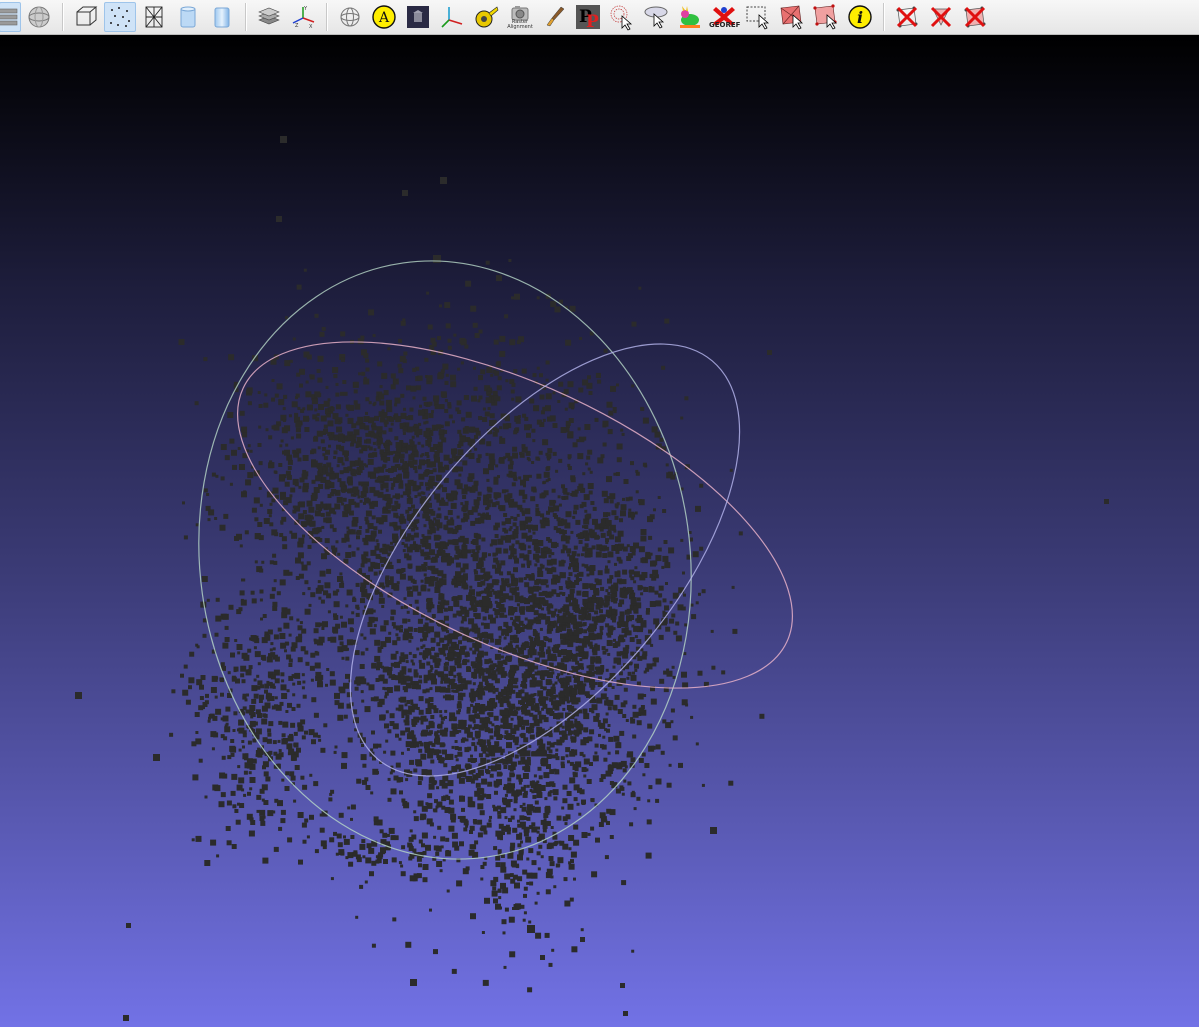 This screenshot has width=1199, height=1027. I want to click on trackball-icon, so click(350, 17).